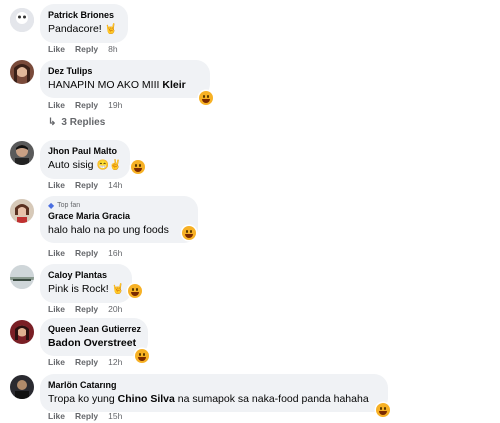  I want to click on comment-text: Pink is Rock! 🤘, so click(86, 289).